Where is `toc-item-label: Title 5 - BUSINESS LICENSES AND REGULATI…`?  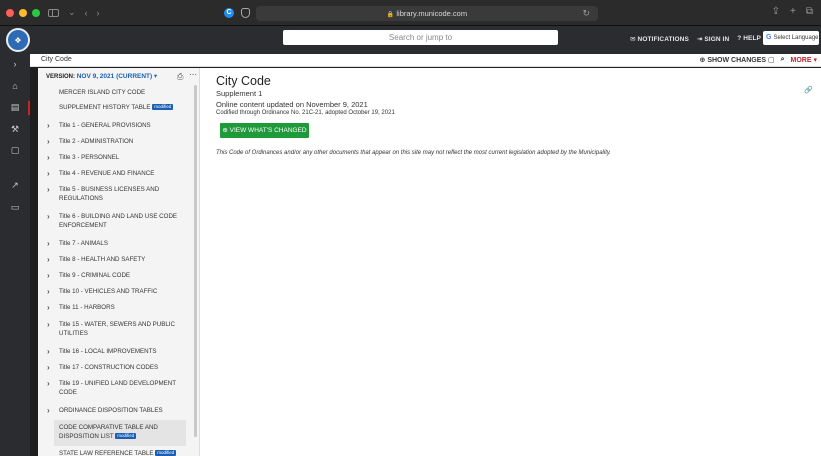
toc-item-label: Title 5 - BUSINESS LICENSES AND REGULATI… is located at coordinates (109, 194).